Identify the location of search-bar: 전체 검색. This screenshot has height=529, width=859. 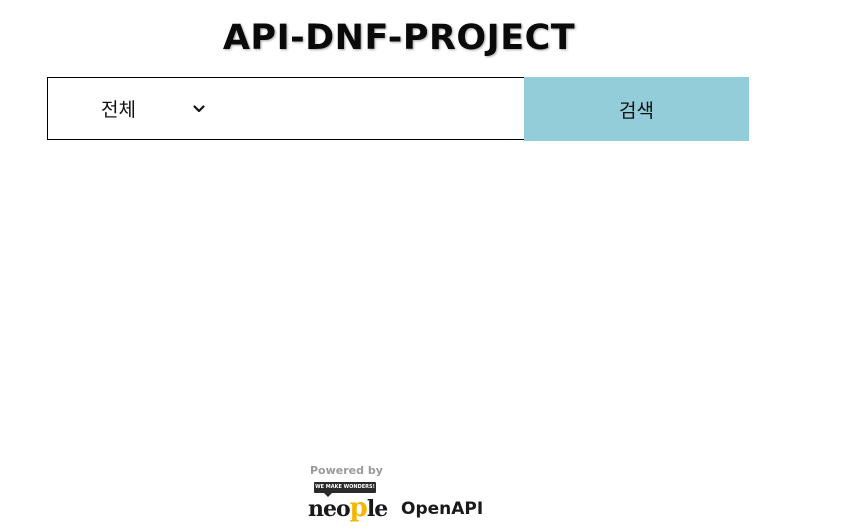
(398, 109).